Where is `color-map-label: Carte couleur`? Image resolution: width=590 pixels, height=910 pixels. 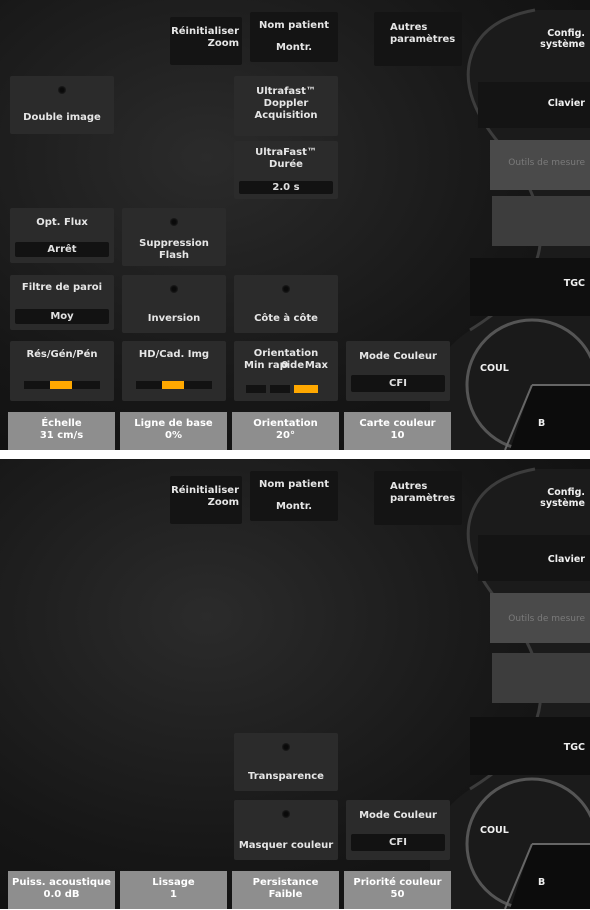 color-map-label: Carte couleur is located at coordinates (397, 423).